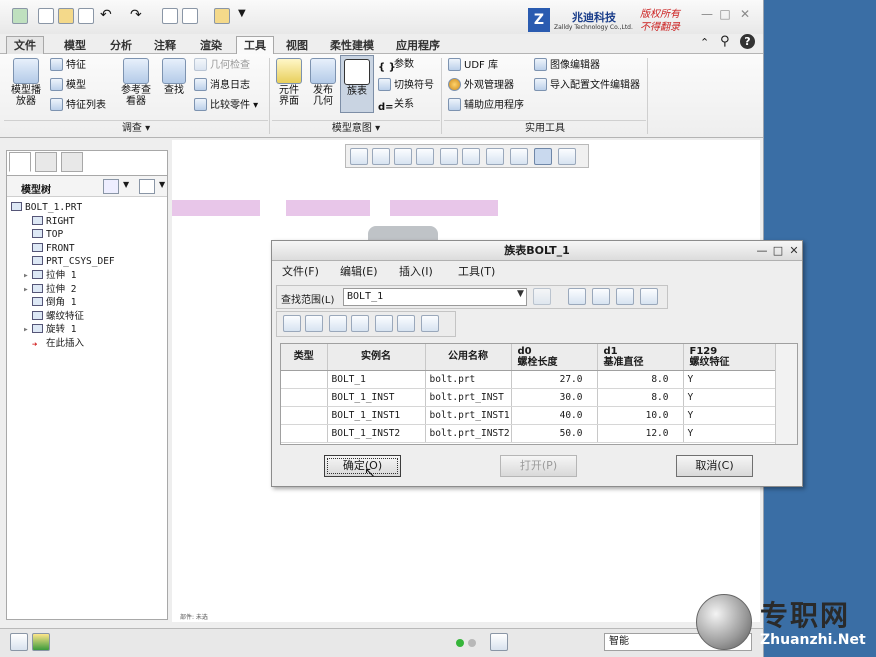  I want to click on tab-folder-browser, so click(46, 162).